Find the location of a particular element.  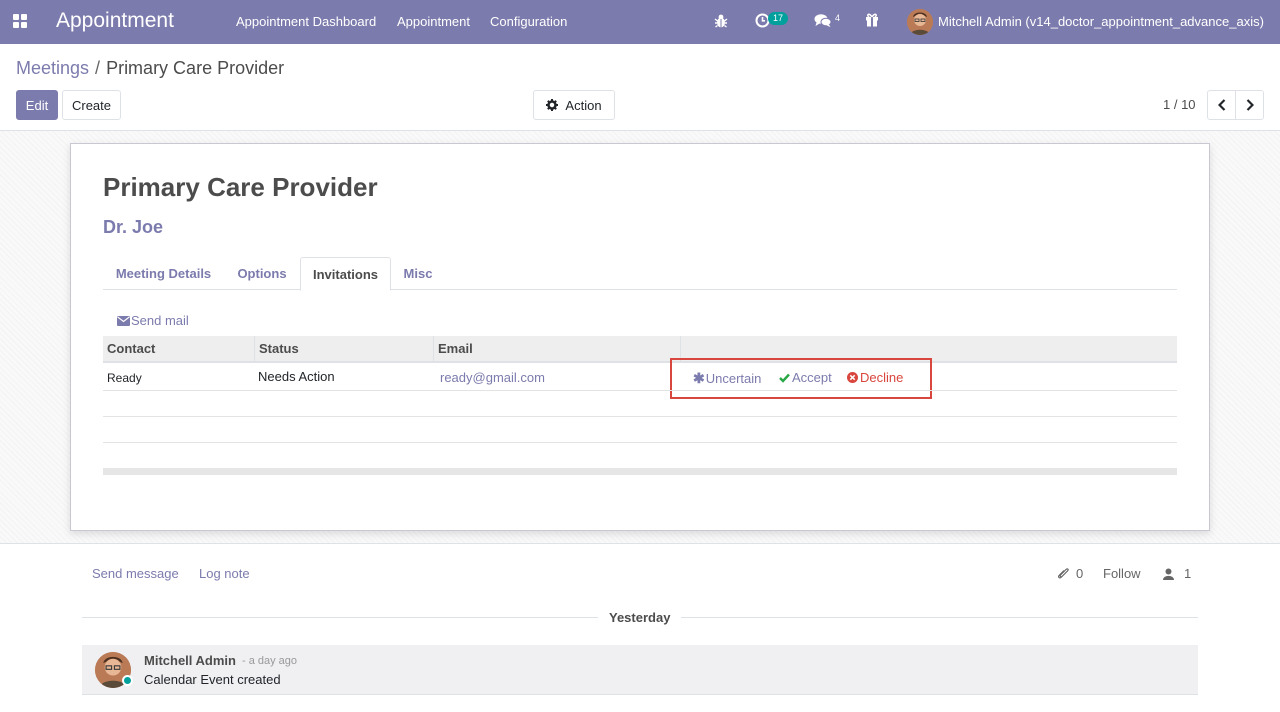

meeting-title: Primary Care Provider is located at coordinates (240, 187).